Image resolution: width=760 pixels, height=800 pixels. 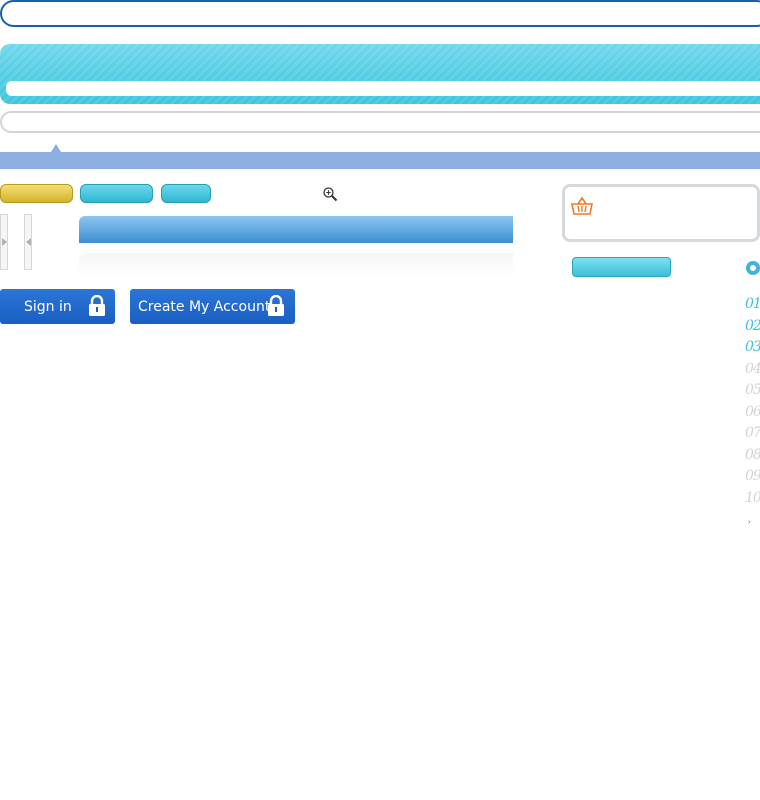 I want to click on basket-icon, so click(x=582, y=206).